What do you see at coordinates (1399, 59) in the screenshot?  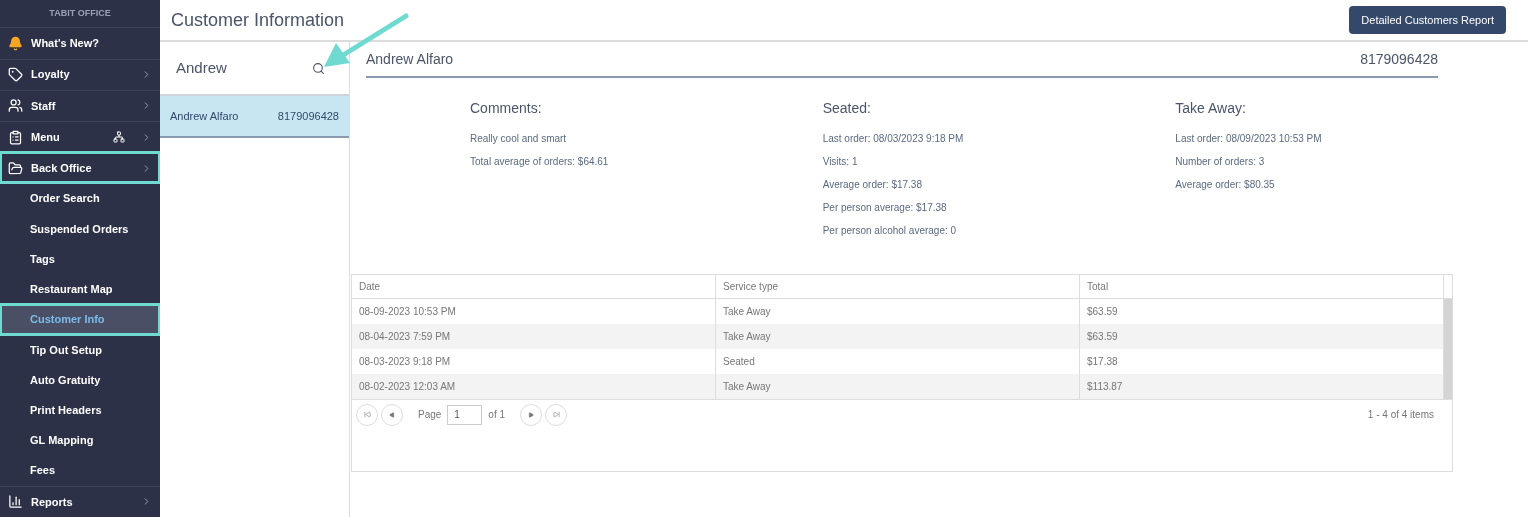 I see `customer-phone-heading: 8179096428` at bounding box center [1399, 59].